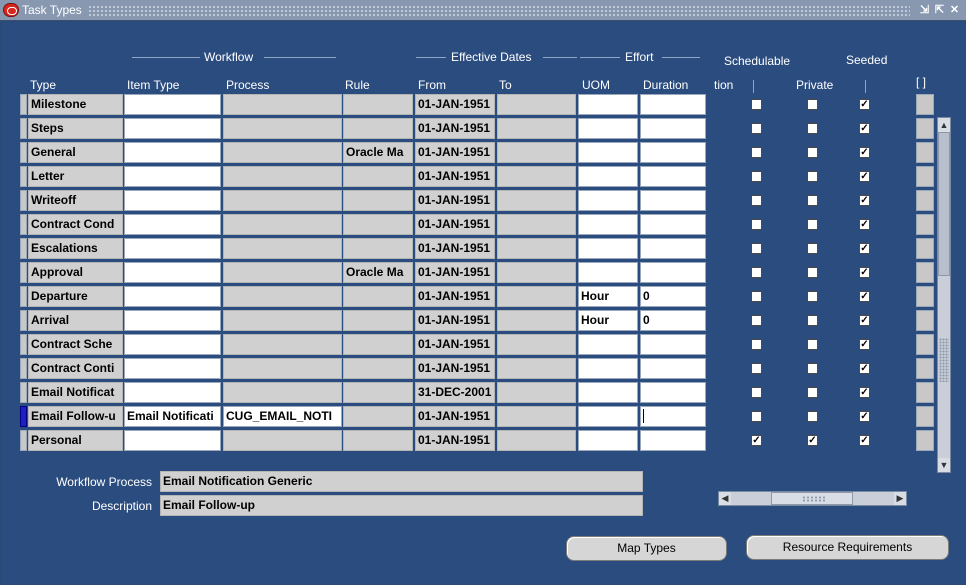 The width and height of the screenshot is (966, 585). Describe the element at coordinates (378, 272) in the screenshot. I see `rule-cell: Oracle Ma` at that location.